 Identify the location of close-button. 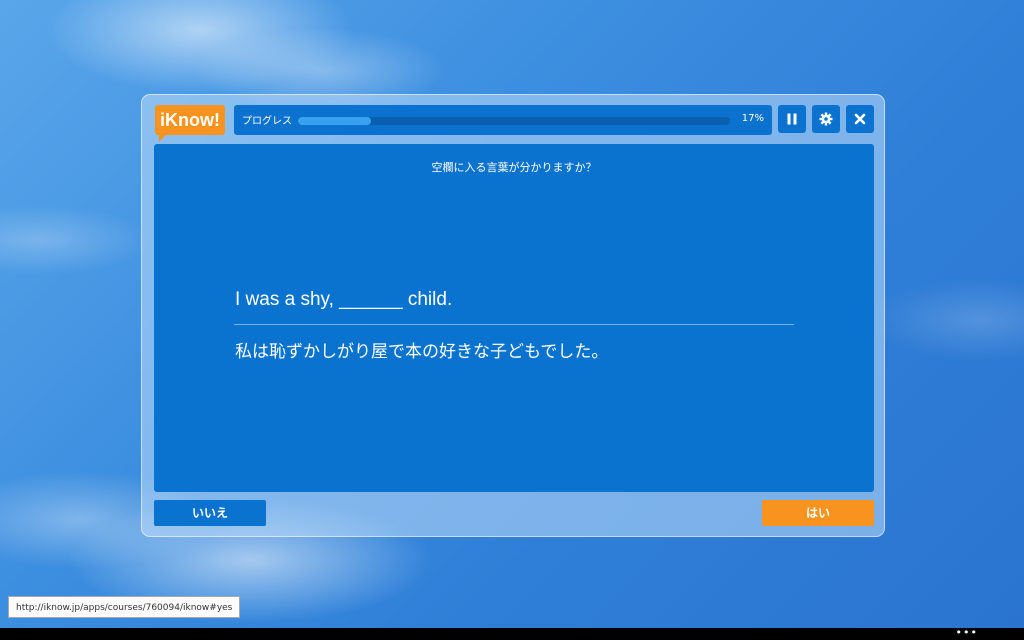
(860, 119).